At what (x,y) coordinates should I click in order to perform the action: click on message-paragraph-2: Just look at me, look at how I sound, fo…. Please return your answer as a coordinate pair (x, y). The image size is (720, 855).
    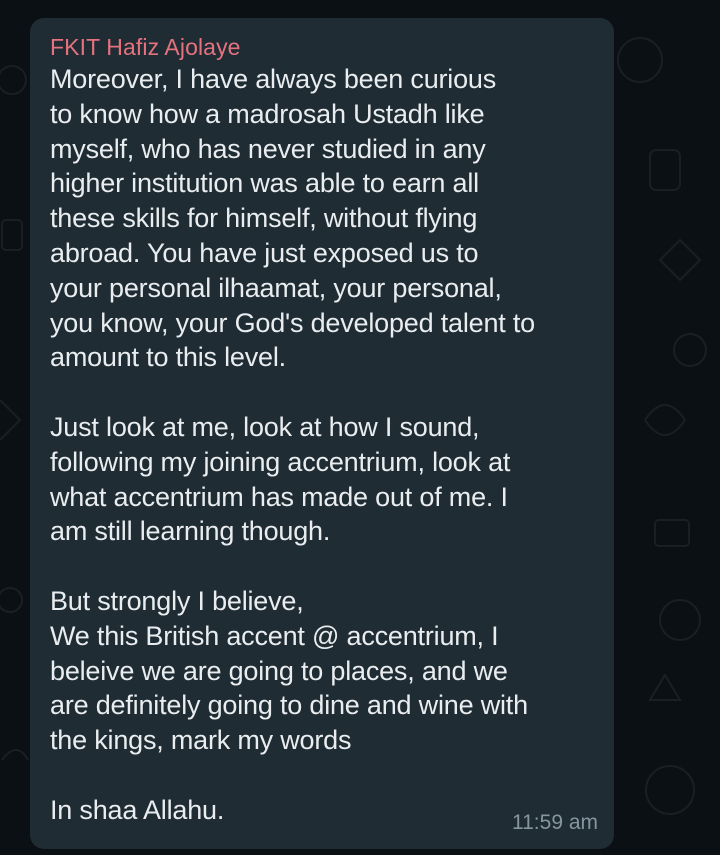
    Looking at the image, I should click on (280, 479).